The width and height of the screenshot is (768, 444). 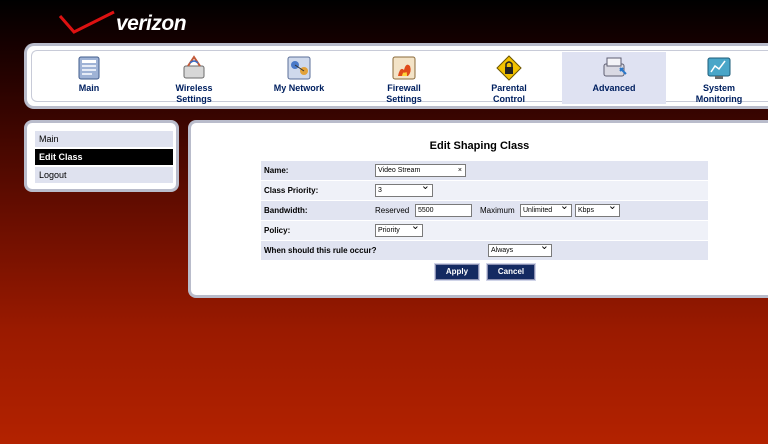 What do you see at coordinates (509, 99) in the screenshot?
I see `nav-label-line2: Control` at bounding box center [509, 99].